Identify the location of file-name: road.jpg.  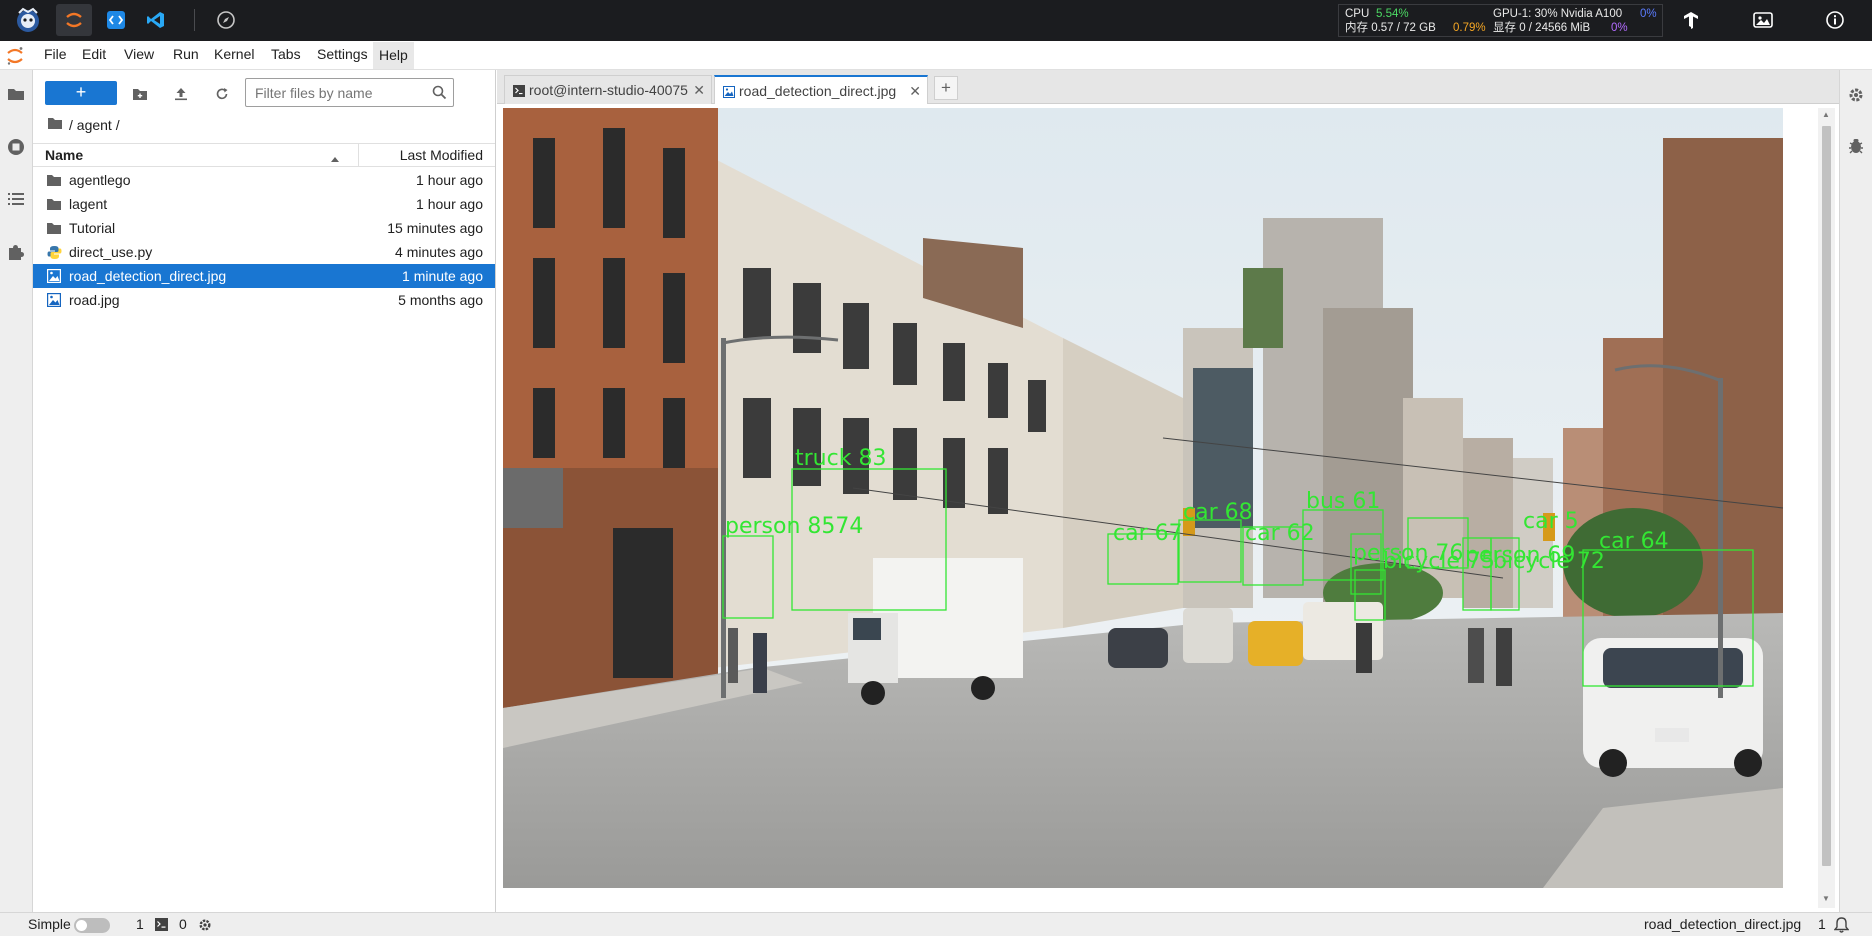
(94, 300).